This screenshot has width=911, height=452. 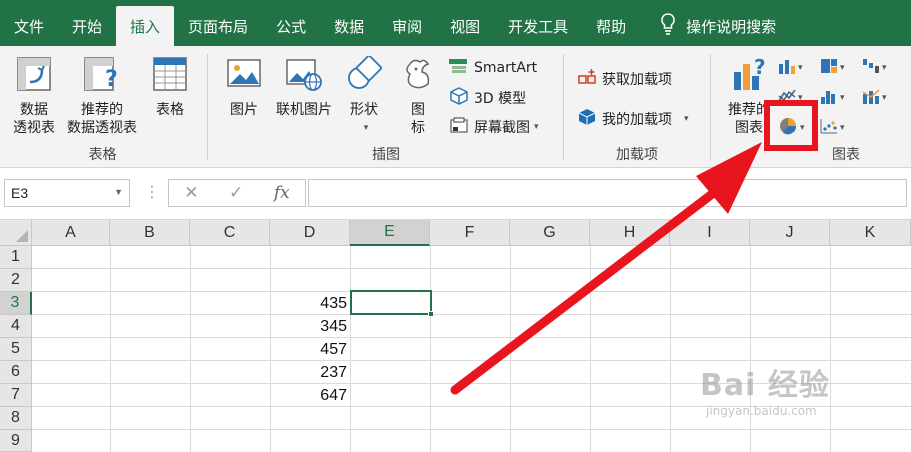 I want to click on watermark-url: jingyan.baidu.com, so click(x=761, y=411).